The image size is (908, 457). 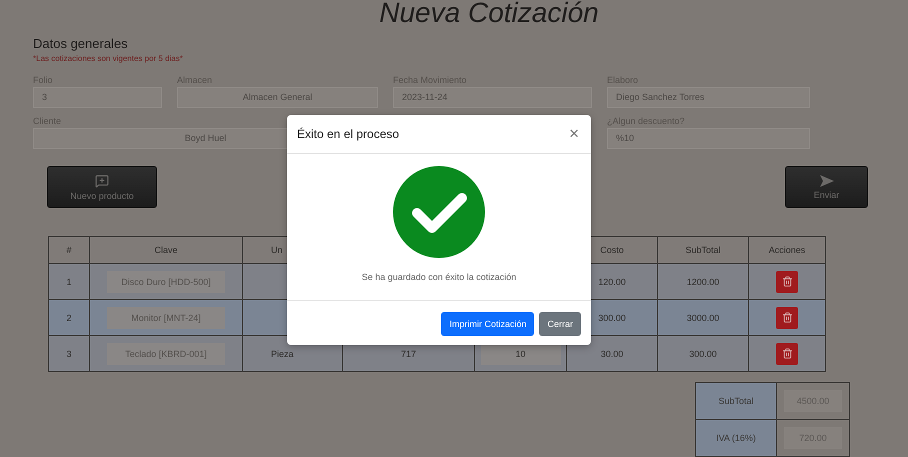 I want to click on table-cell: 300.00, so click(x=703, y=354).